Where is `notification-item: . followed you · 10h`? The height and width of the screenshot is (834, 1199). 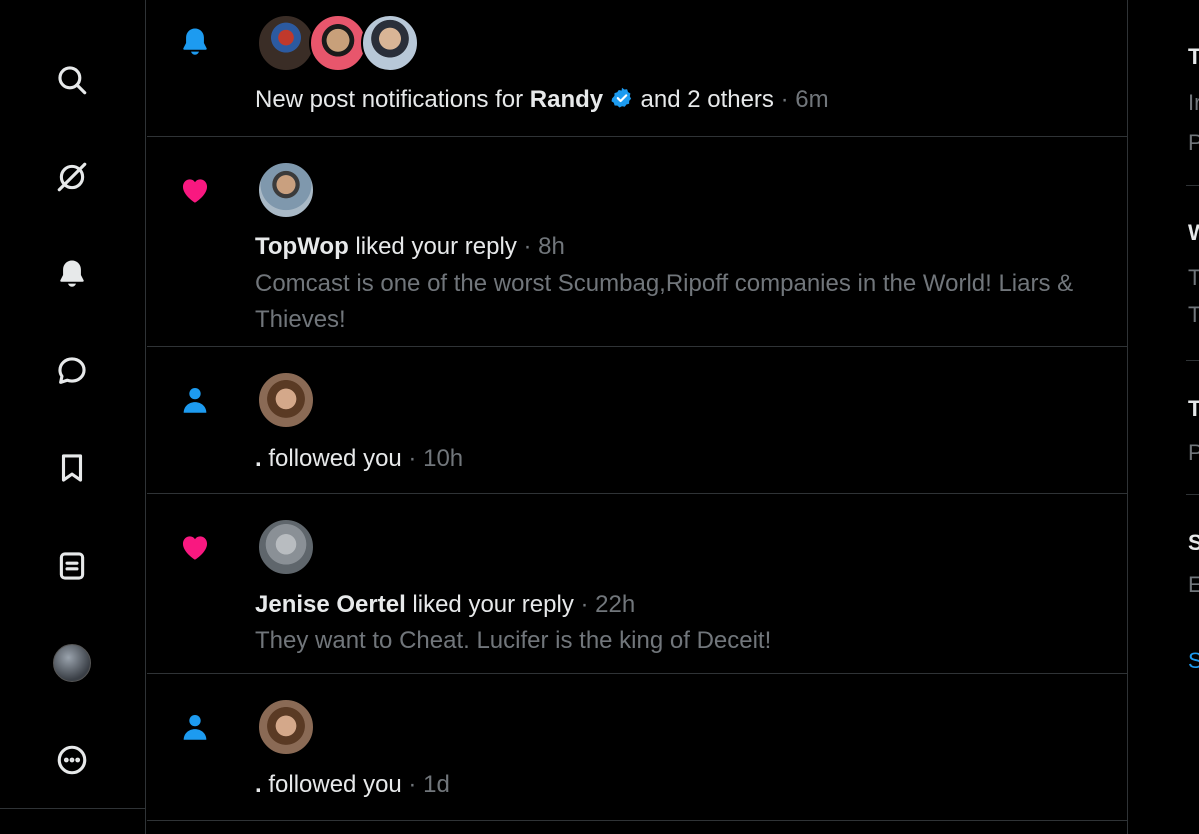
notification-item: . followed you · 10h is located at coordinates (637, 420).